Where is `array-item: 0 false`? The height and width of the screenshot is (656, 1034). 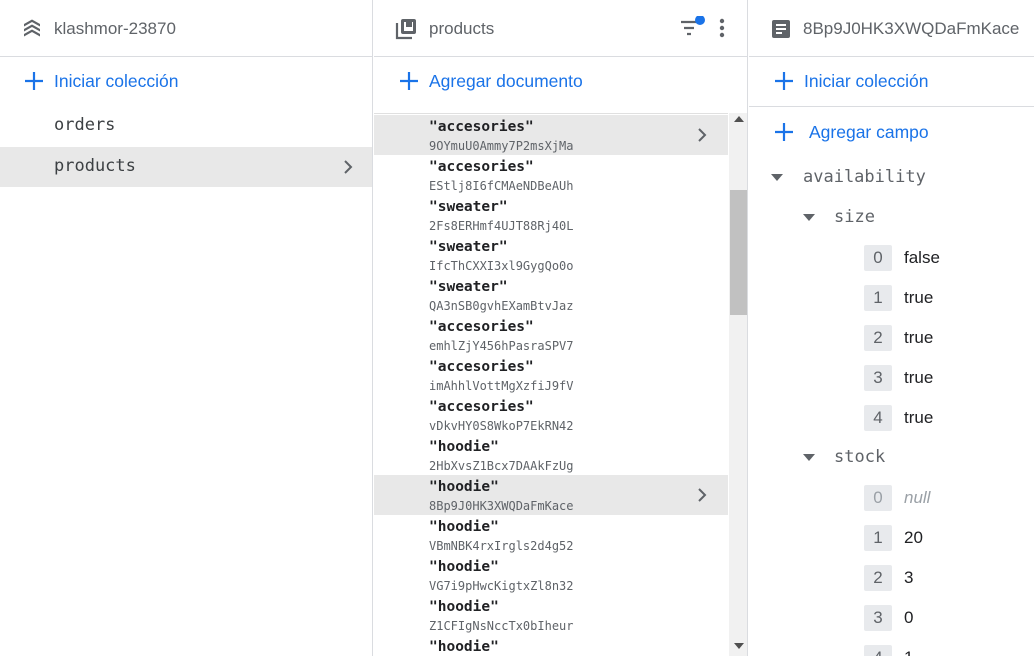
array-item: 0 false is located at coordinates (891, 258).